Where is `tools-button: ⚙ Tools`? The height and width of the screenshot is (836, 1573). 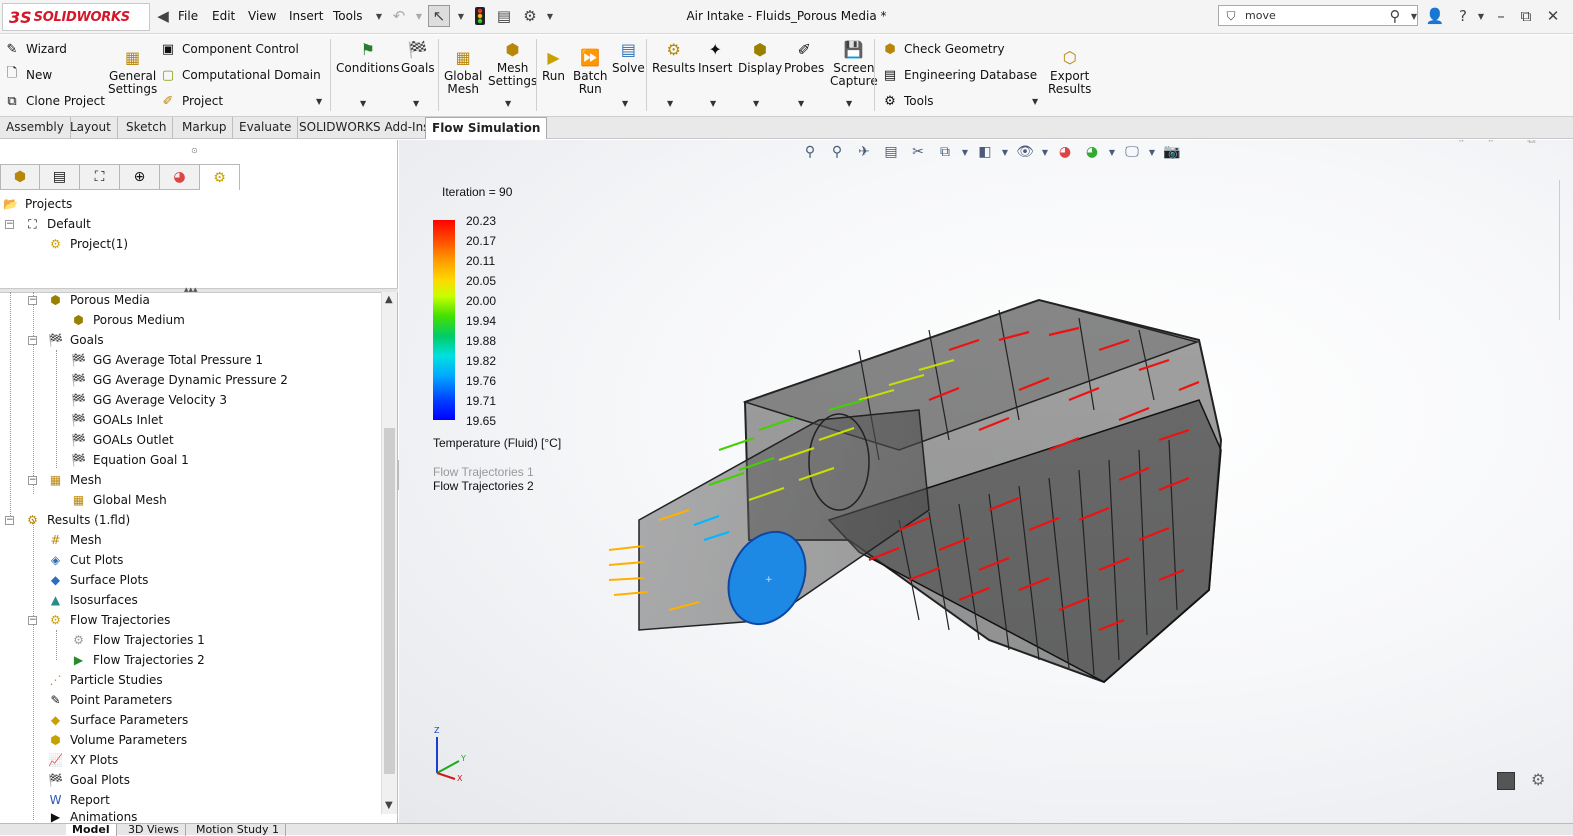
tools-button: ⚙ Tools is located at coordinates (907, 101).